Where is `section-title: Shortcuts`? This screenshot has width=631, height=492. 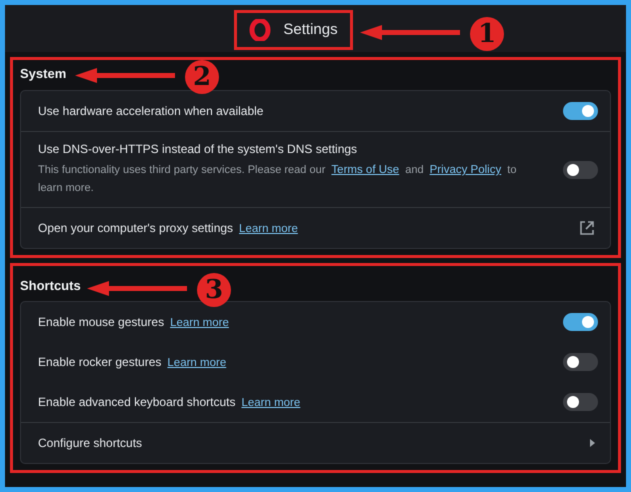 section-title: Shortcuts is located at coordinates (50, 285).